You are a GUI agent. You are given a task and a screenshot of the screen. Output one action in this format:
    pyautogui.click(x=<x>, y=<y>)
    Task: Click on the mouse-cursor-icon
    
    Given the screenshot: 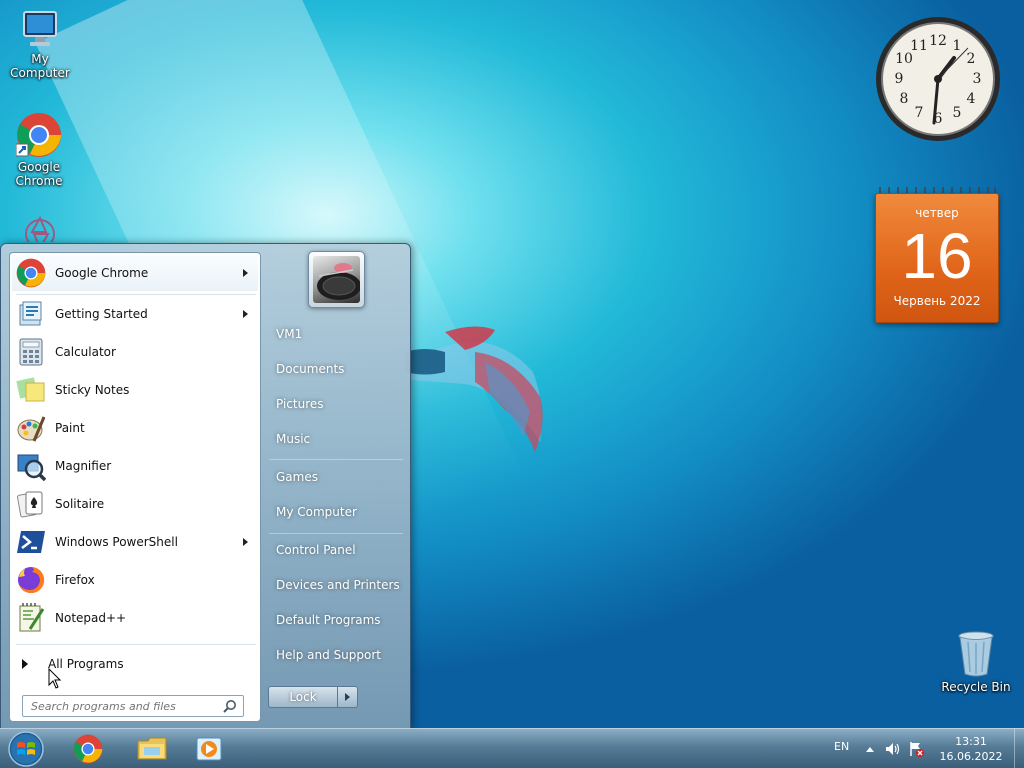 What is the action you would take?
    pyautogui.click(x=55, y=678)
    